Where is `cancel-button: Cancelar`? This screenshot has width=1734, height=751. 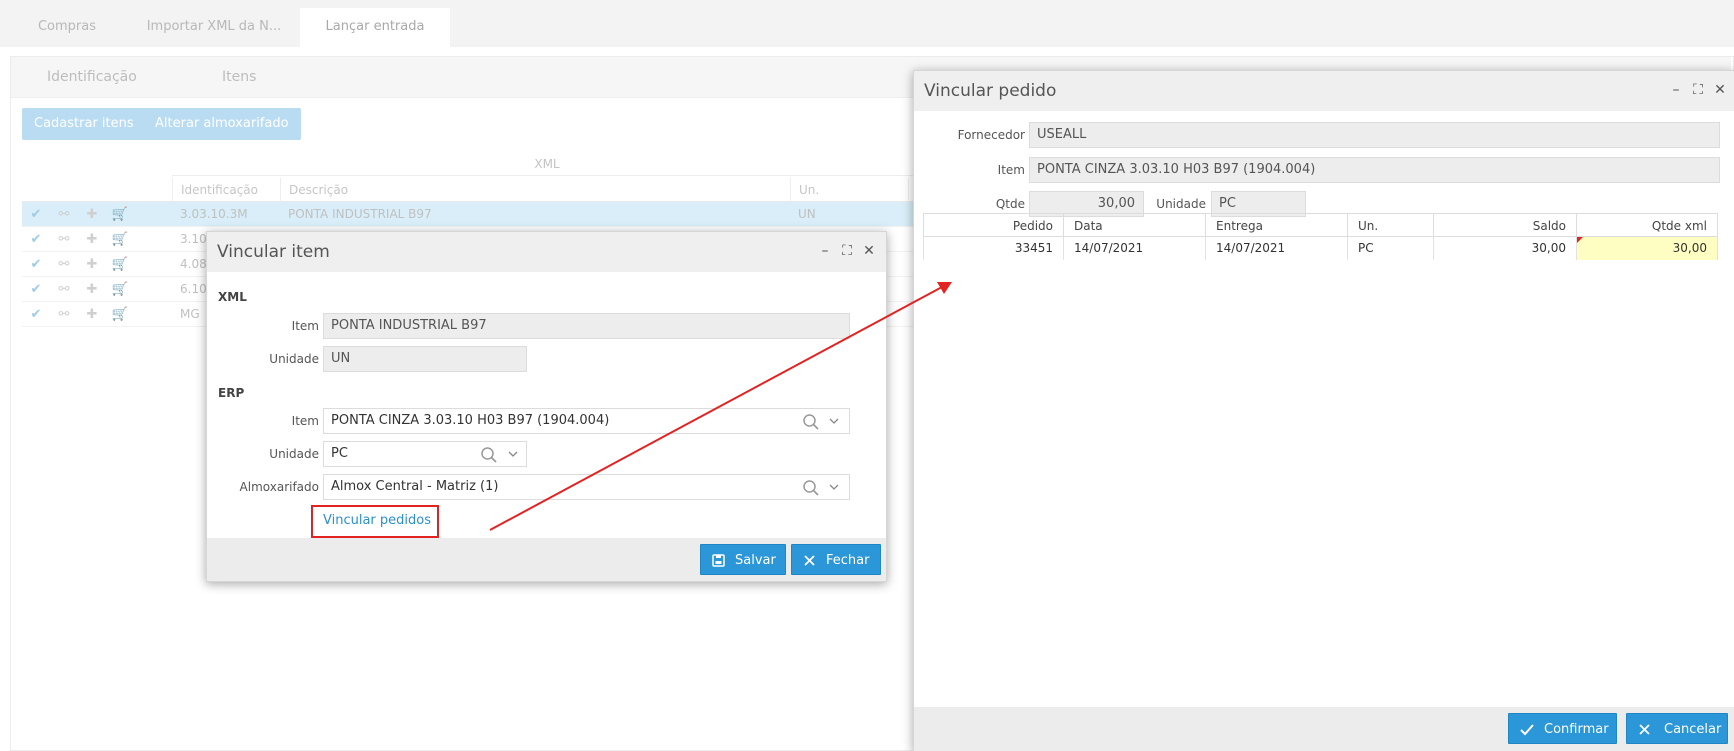
cancel-button: Cancelar is located at coordinates (1677, 728).